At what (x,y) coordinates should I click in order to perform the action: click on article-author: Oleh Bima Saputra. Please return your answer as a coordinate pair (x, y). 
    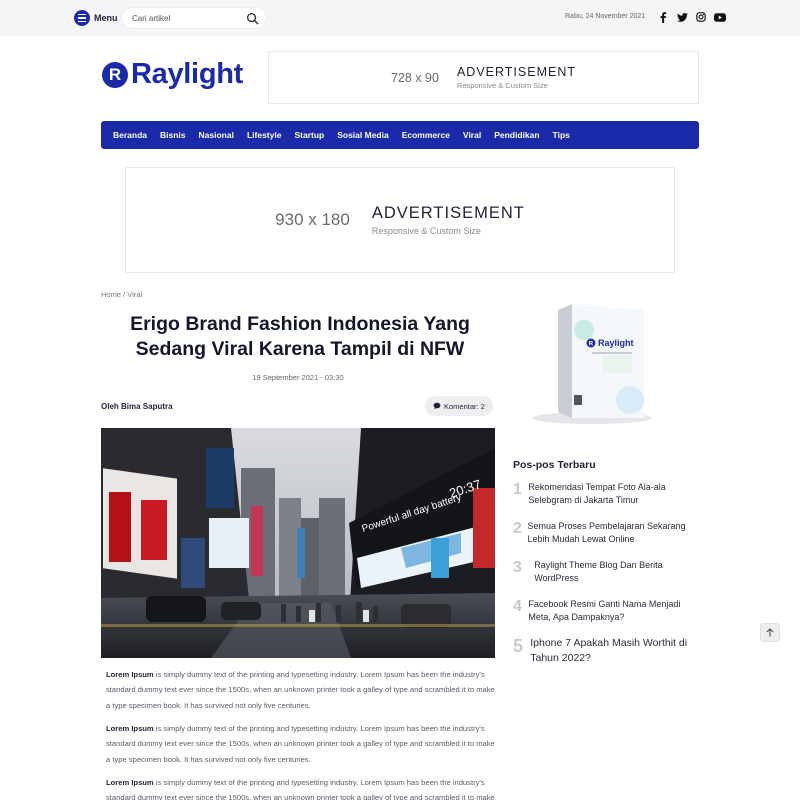
    Looking at the image, I should click on (137, 406).